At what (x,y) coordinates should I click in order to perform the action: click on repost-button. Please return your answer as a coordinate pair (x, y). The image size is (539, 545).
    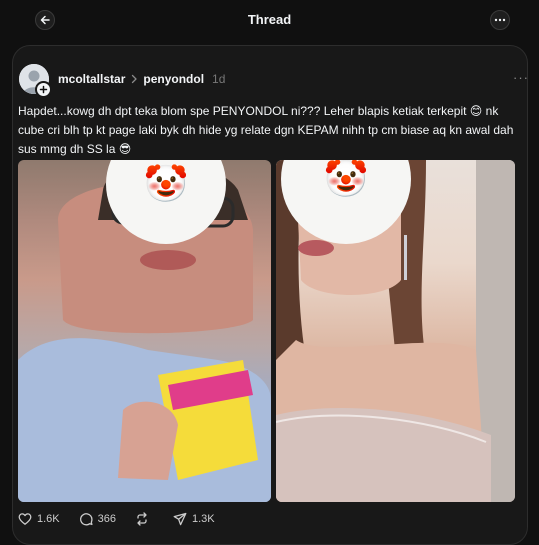
    Looking at the image, I should click on (144, 519).